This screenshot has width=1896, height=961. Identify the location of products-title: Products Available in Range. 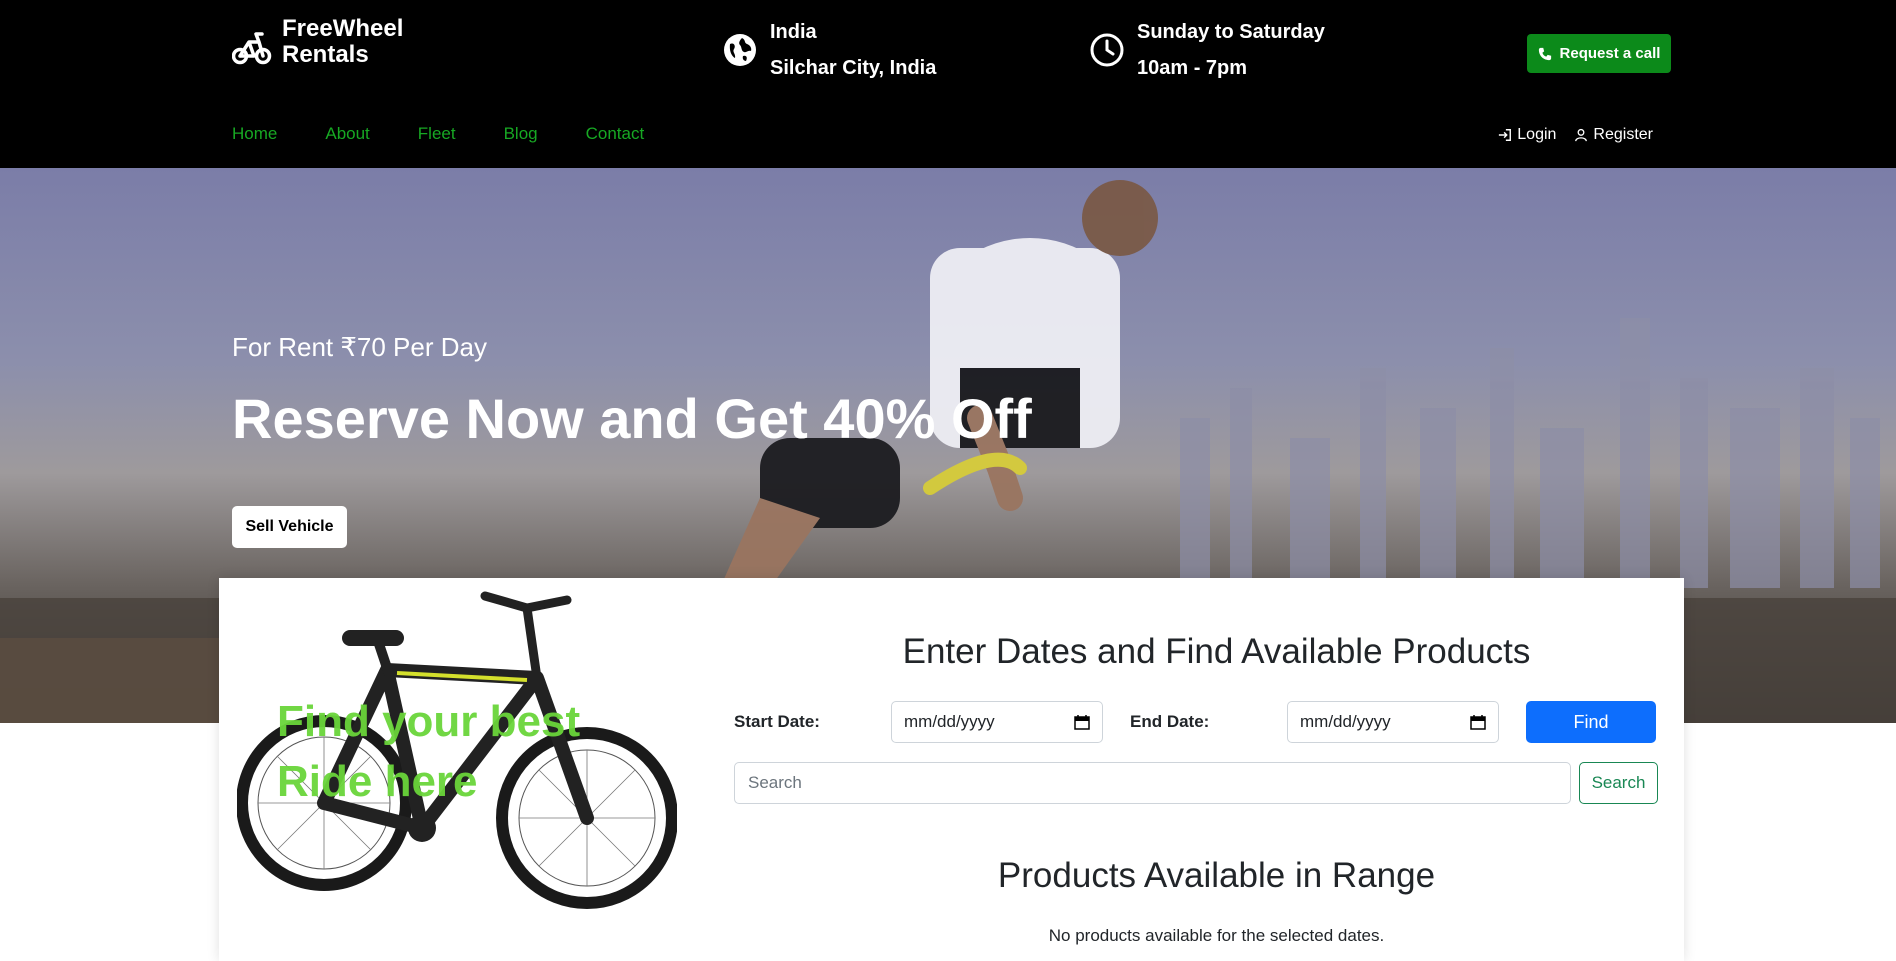
(1216, 875).